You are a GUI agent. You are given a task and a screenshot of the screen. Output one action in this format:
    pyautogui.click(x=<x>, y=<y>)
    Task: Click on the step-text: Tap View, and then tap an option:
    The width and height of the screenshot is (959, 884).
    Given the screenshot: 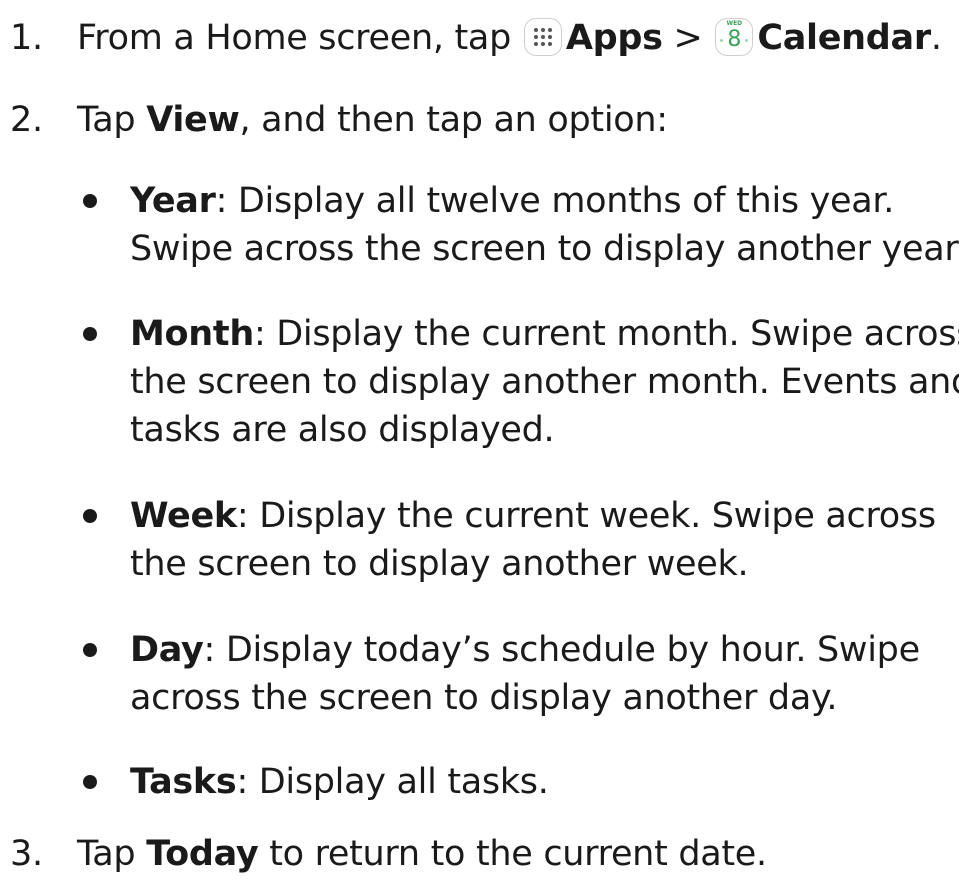 What is the action you would take?
    pyautogui.click(x=372, y=120)
    